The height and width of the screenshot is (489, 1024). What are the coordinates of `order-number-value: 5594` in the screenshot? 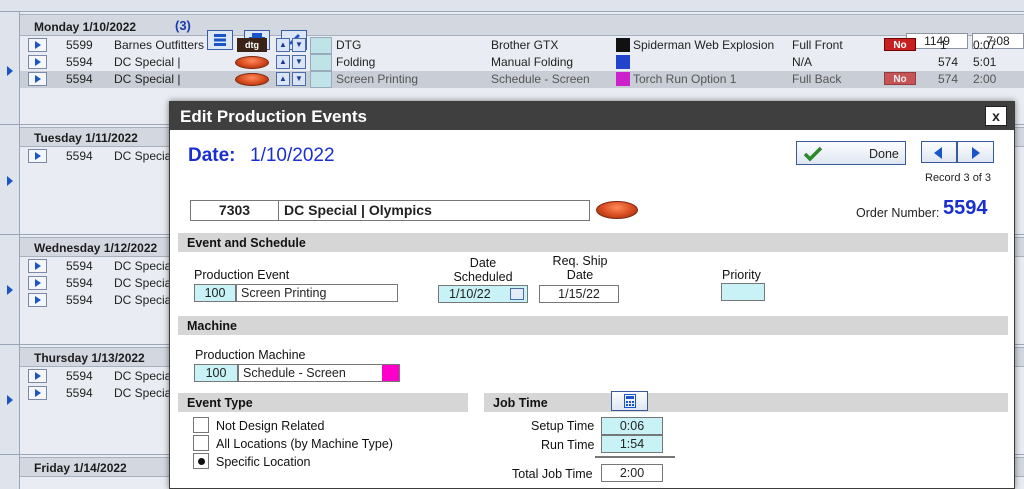 It's located at (965, 208).